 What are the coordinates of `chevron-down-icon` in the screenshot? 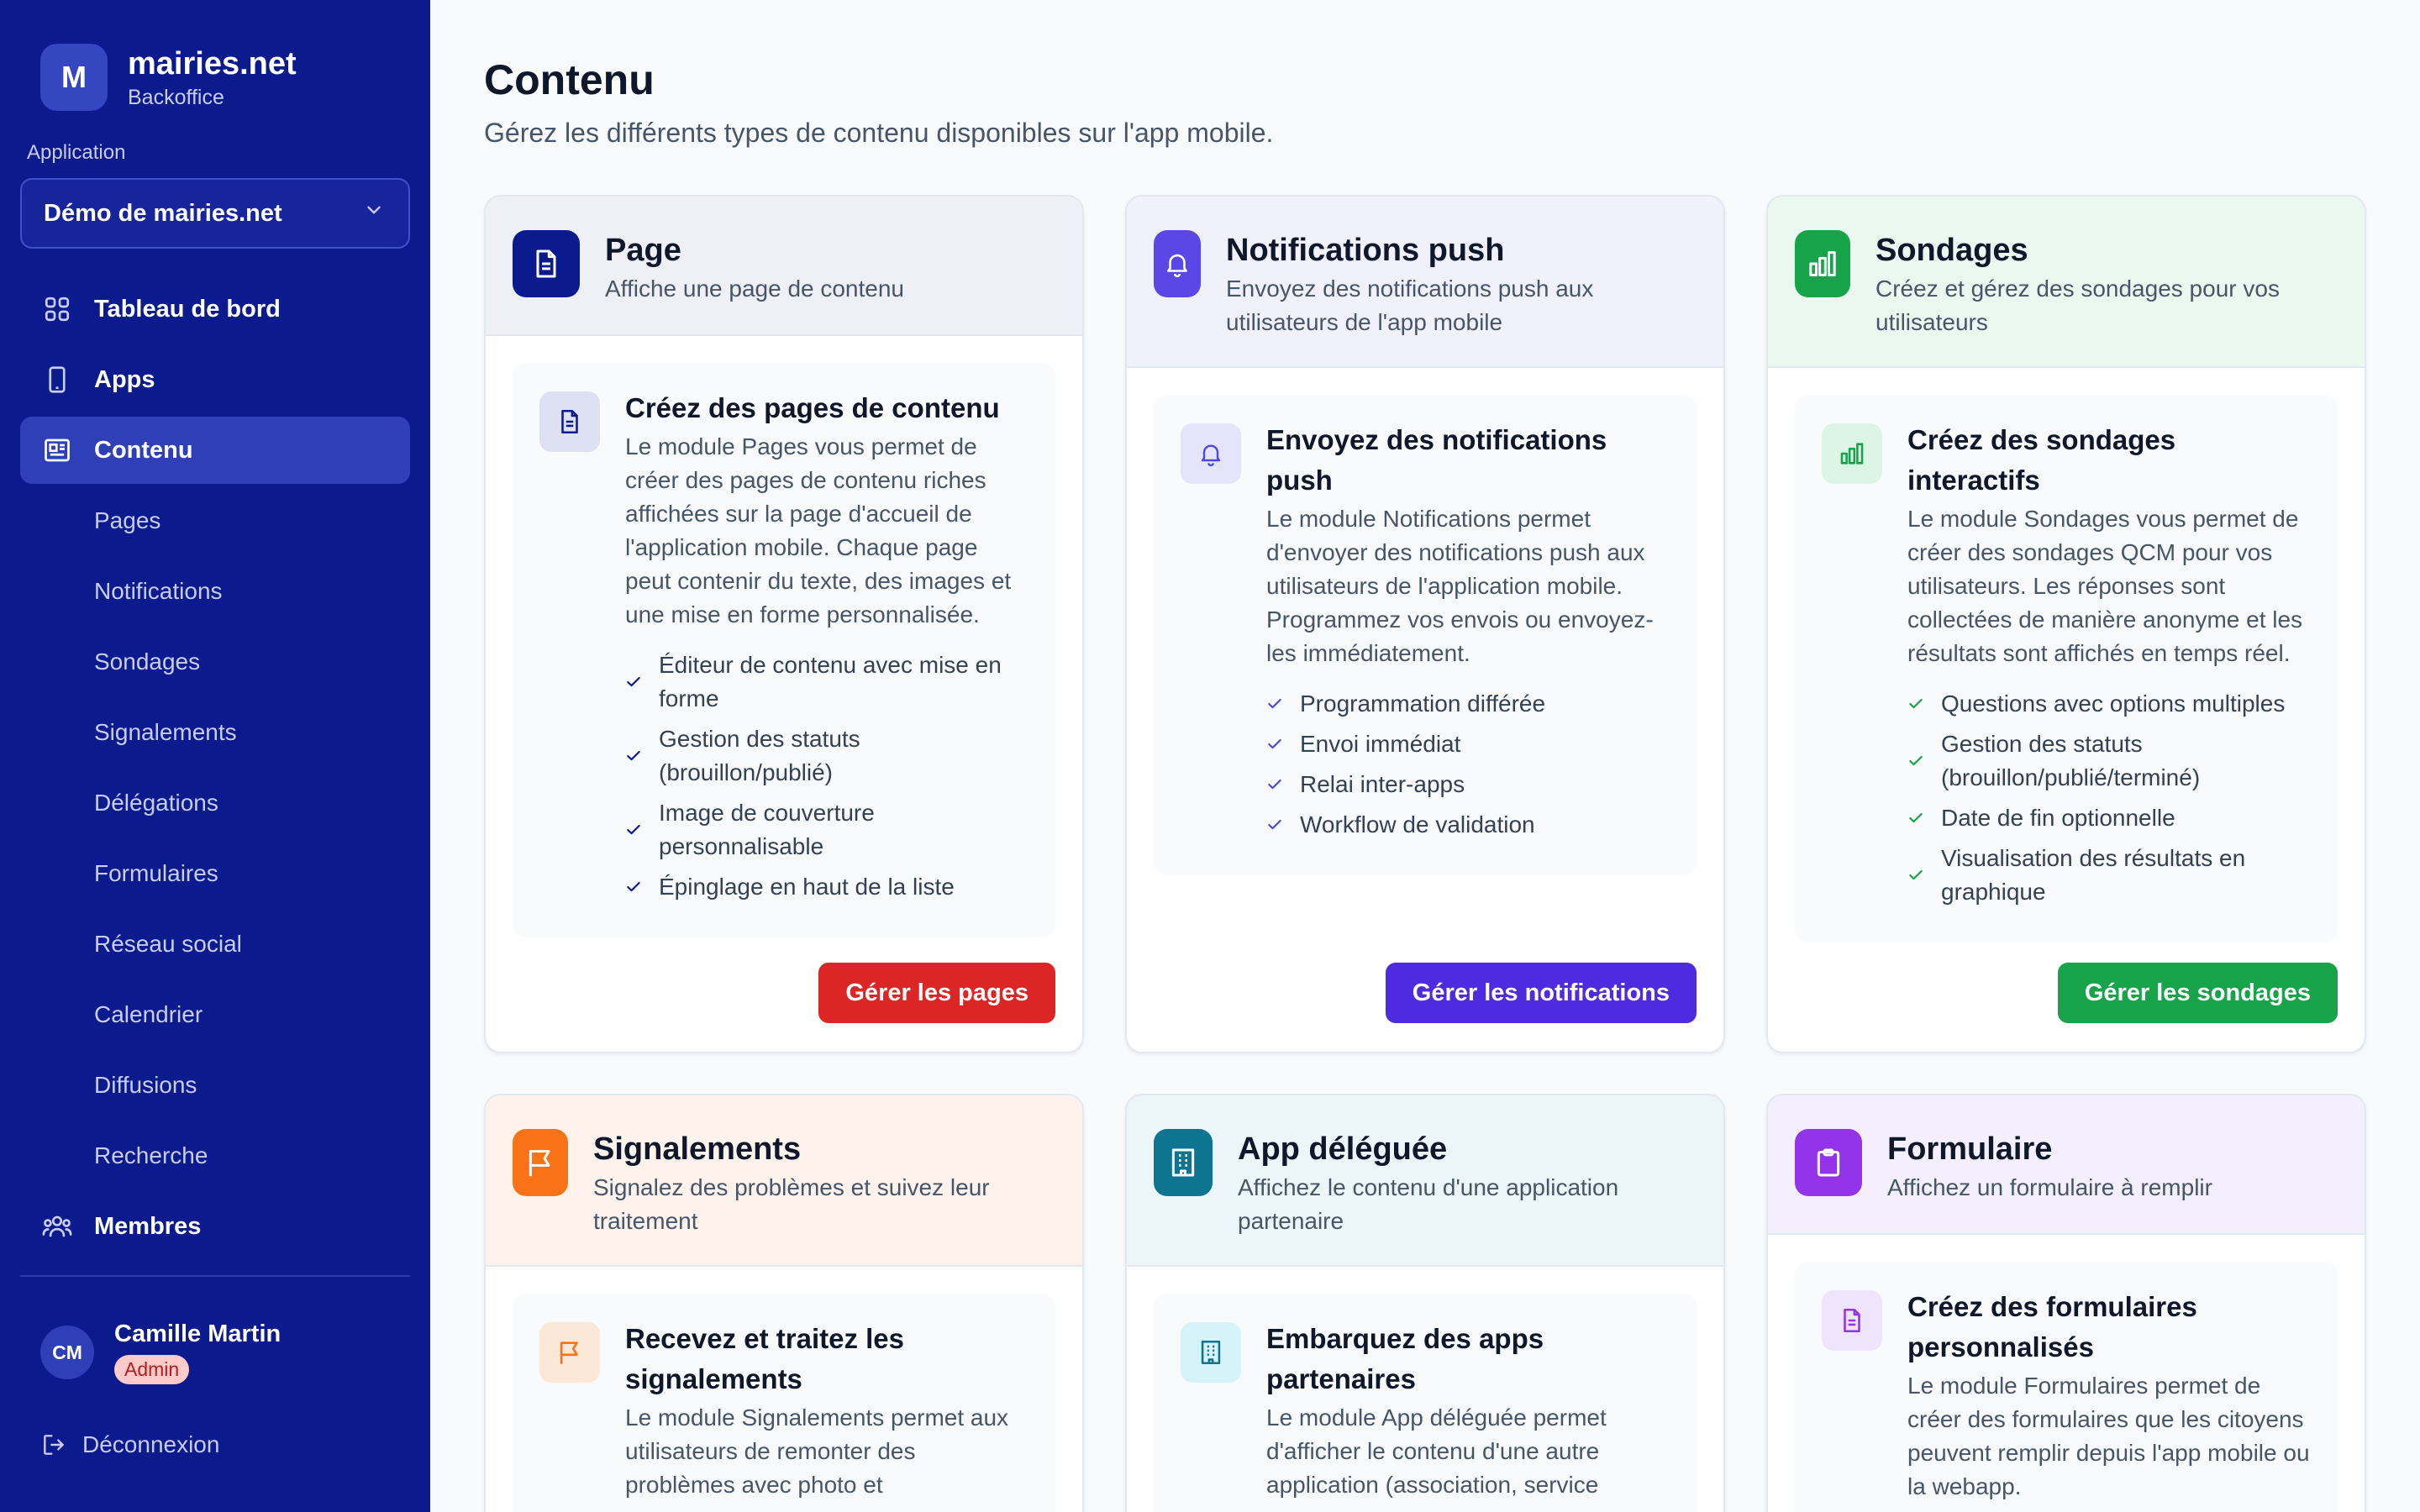 It's located at (374, 213).